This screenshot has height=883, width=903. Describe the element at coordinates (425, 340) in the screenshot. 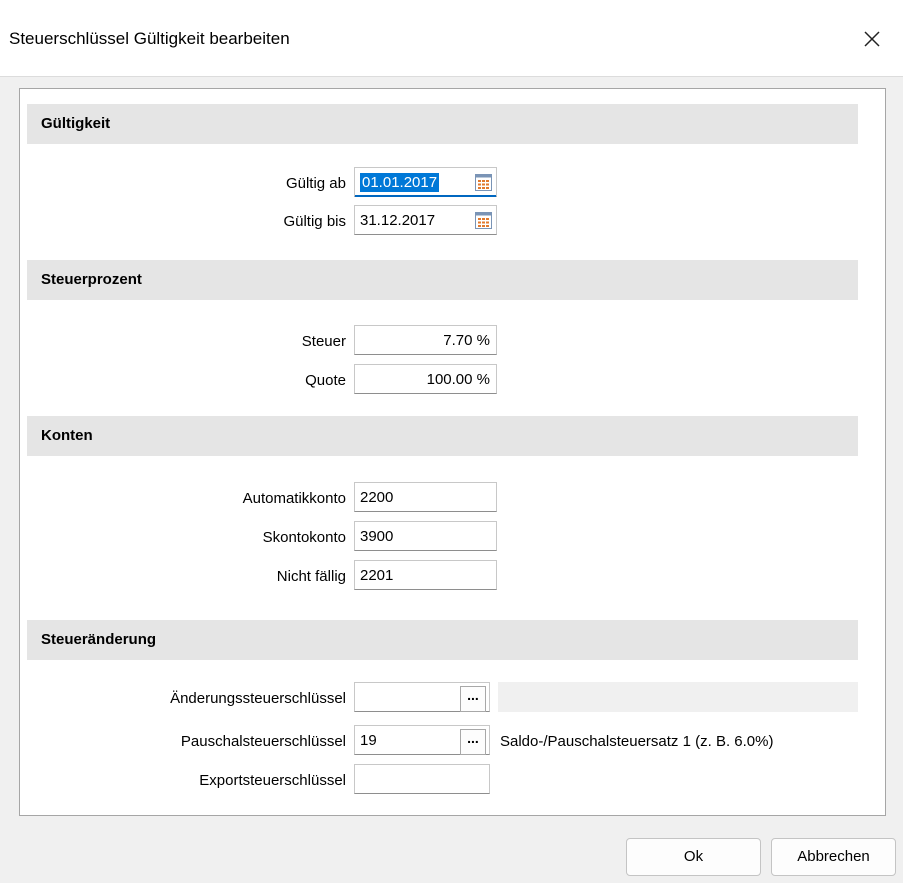

I see `steuer-field: 7.70 %` at that location.